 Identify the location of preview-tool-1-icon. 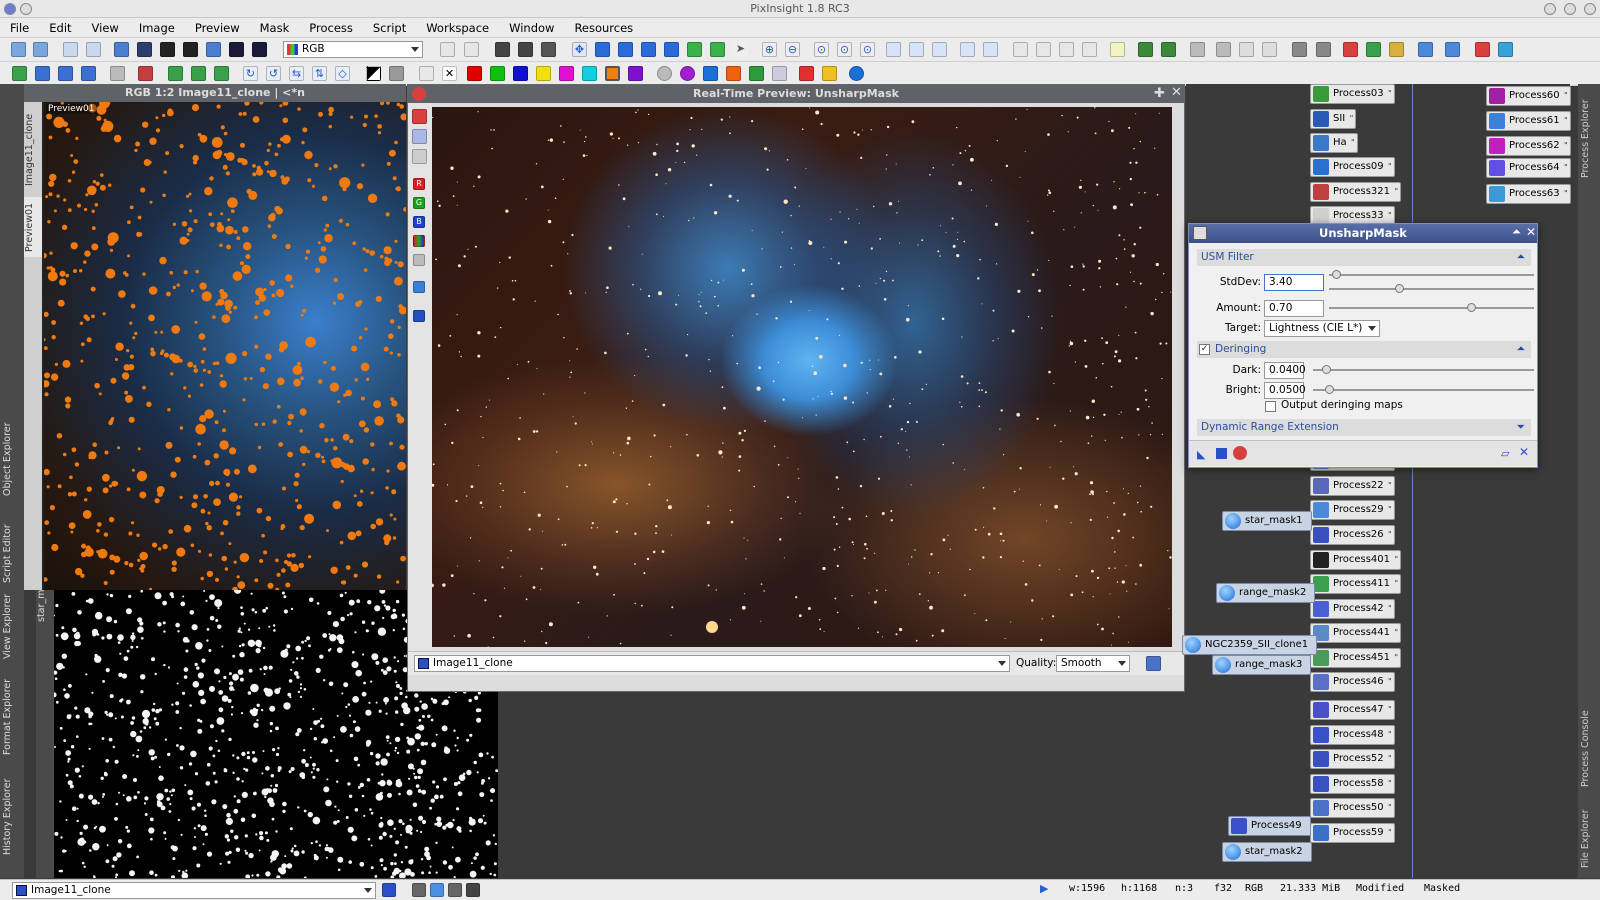
(419, 116).